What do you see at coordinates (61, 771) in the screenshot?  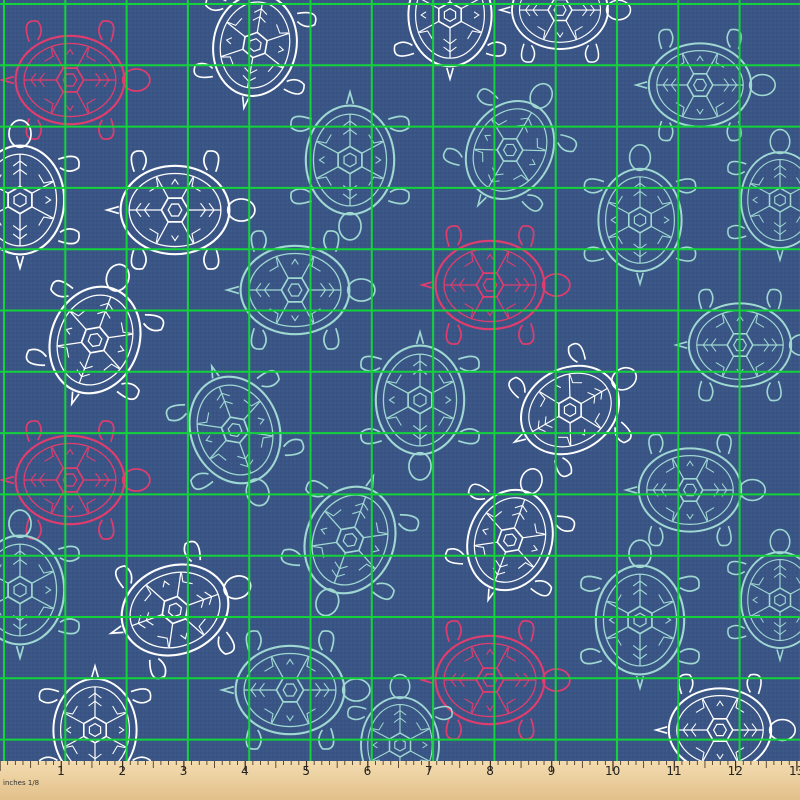 I see `ruler-number: 1` at bounding box center [61, 771].